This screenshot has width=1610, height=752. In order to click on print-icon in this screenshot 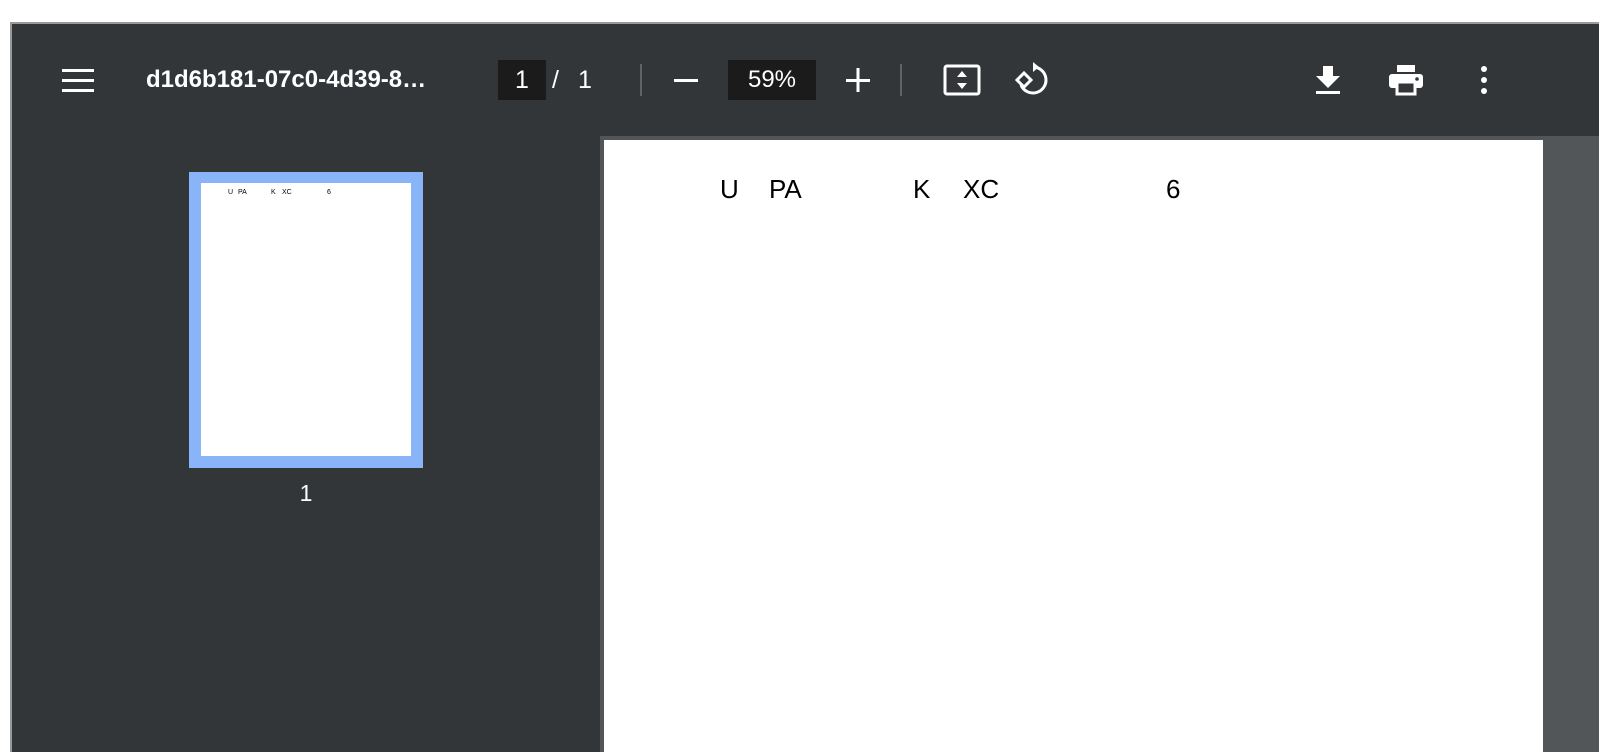, I will do `click(1406, 80)`.